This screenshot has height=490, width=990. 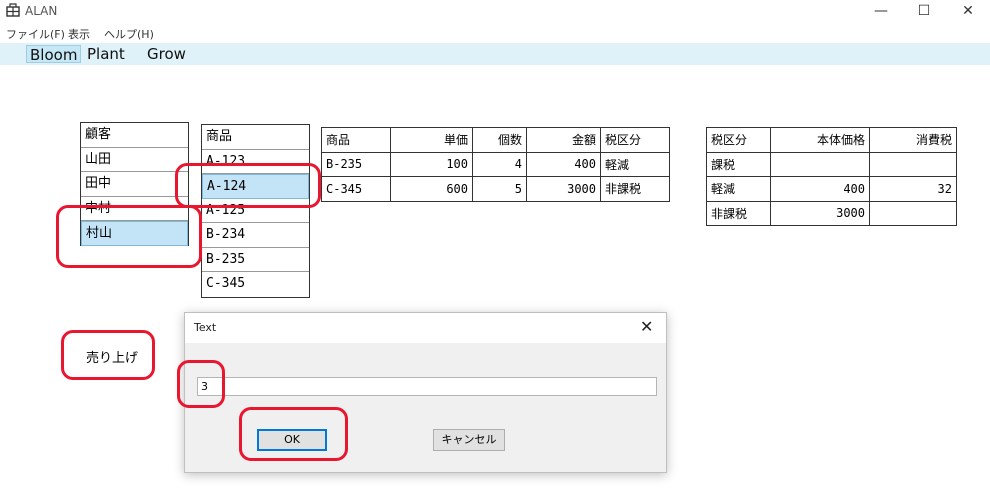 What do you see at coordinates (356, 189) in the screenshot?
I see `cell: C-345` at bounding box center [356, 189].